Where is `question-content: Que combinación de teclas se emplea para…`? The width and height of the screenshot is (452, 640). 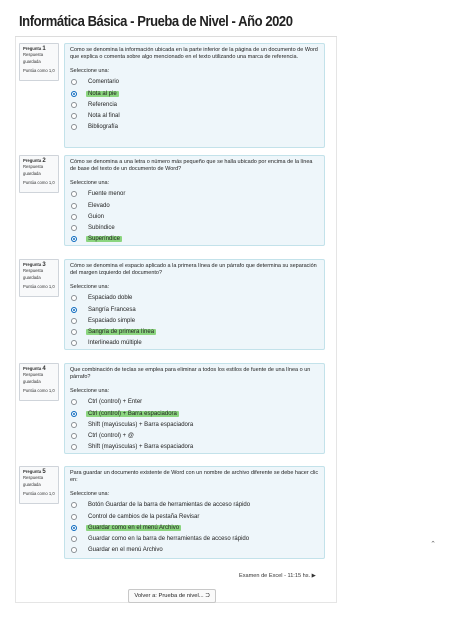
question-content: Que combinación de teclas se emplea para… is located at coordinates (194, 408).